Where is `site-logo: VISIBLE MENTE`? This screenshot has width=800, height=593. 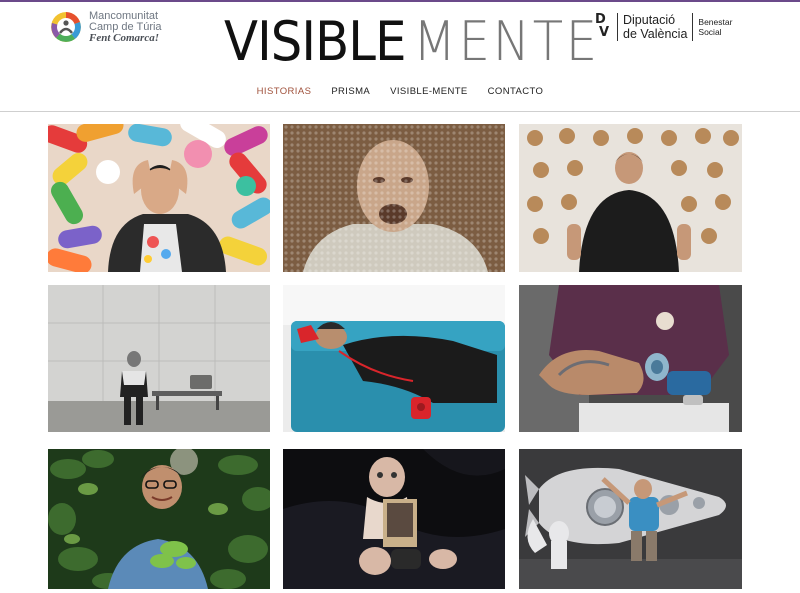
site-logo: VISIBLE MENTE is located at coordinates (420, 40).